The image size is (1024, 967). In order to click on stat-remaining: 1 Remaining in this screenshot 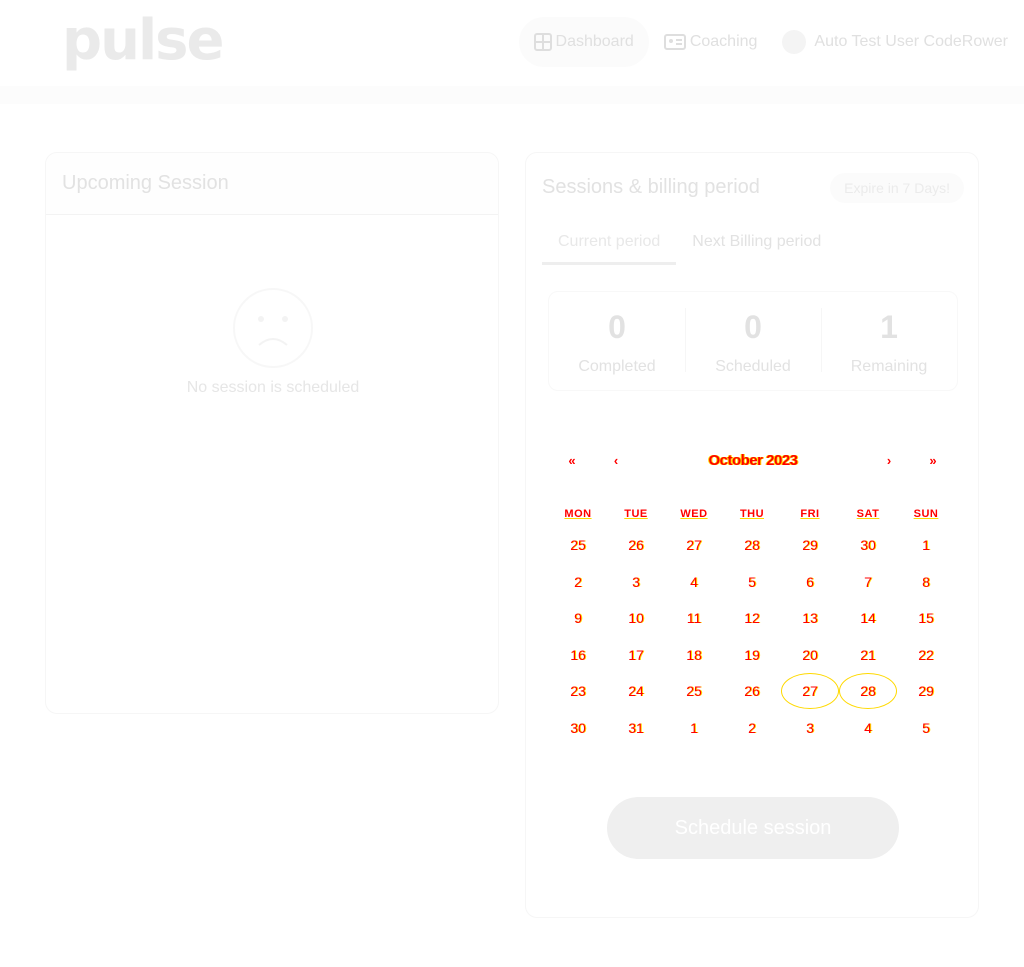, I will do `click(889, 341)`.